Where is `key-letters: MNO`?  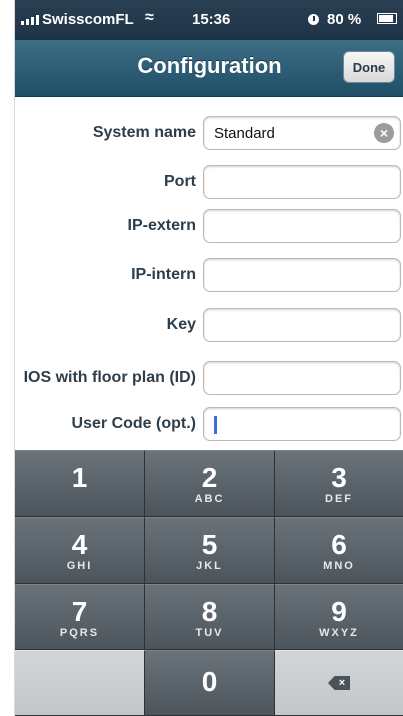 key-letters: MNO is located at coordinates (339, 566).